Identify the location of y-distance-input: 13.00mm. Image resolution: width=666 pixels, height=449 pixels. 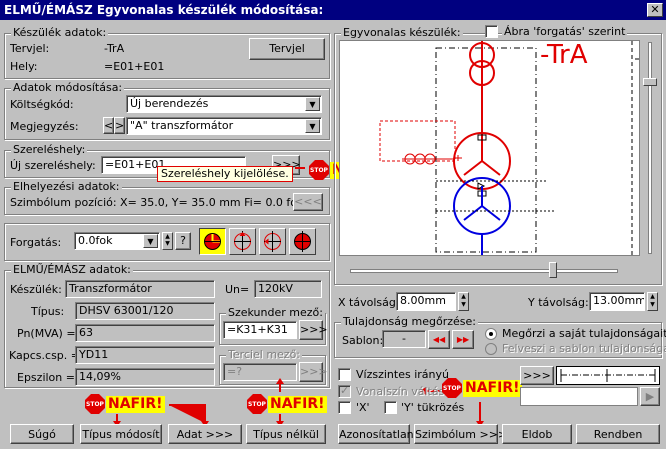
(617, 301).